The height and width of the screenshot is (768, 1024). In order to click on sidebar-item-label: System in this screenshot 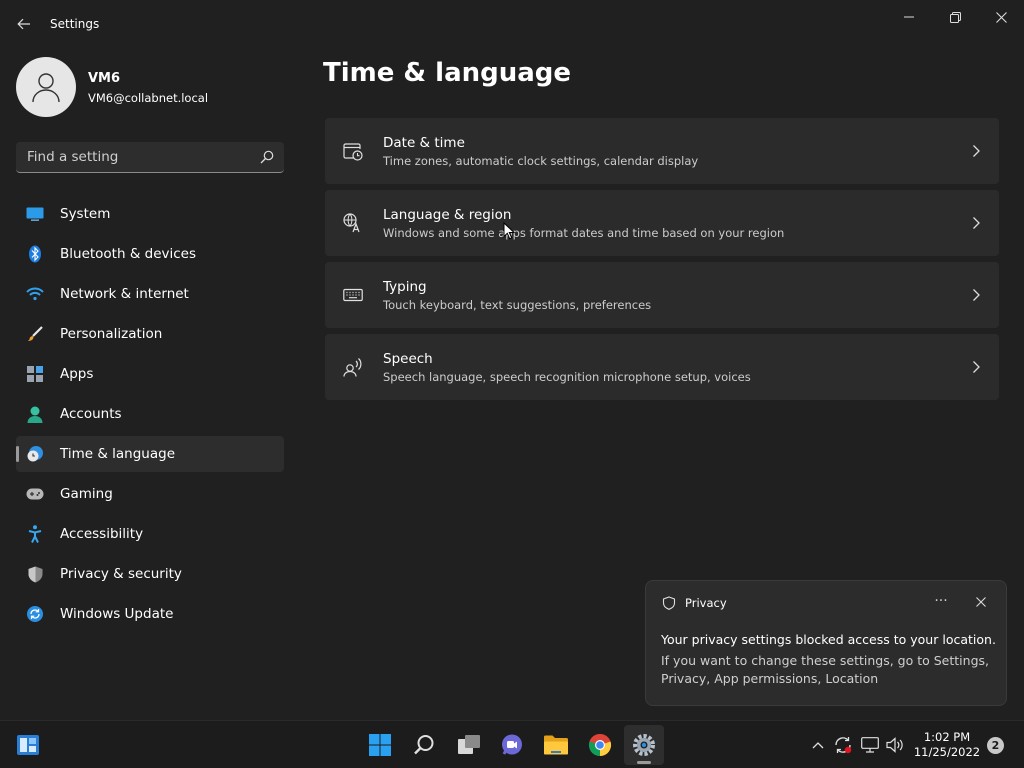, I will do `click(85, 214)`.